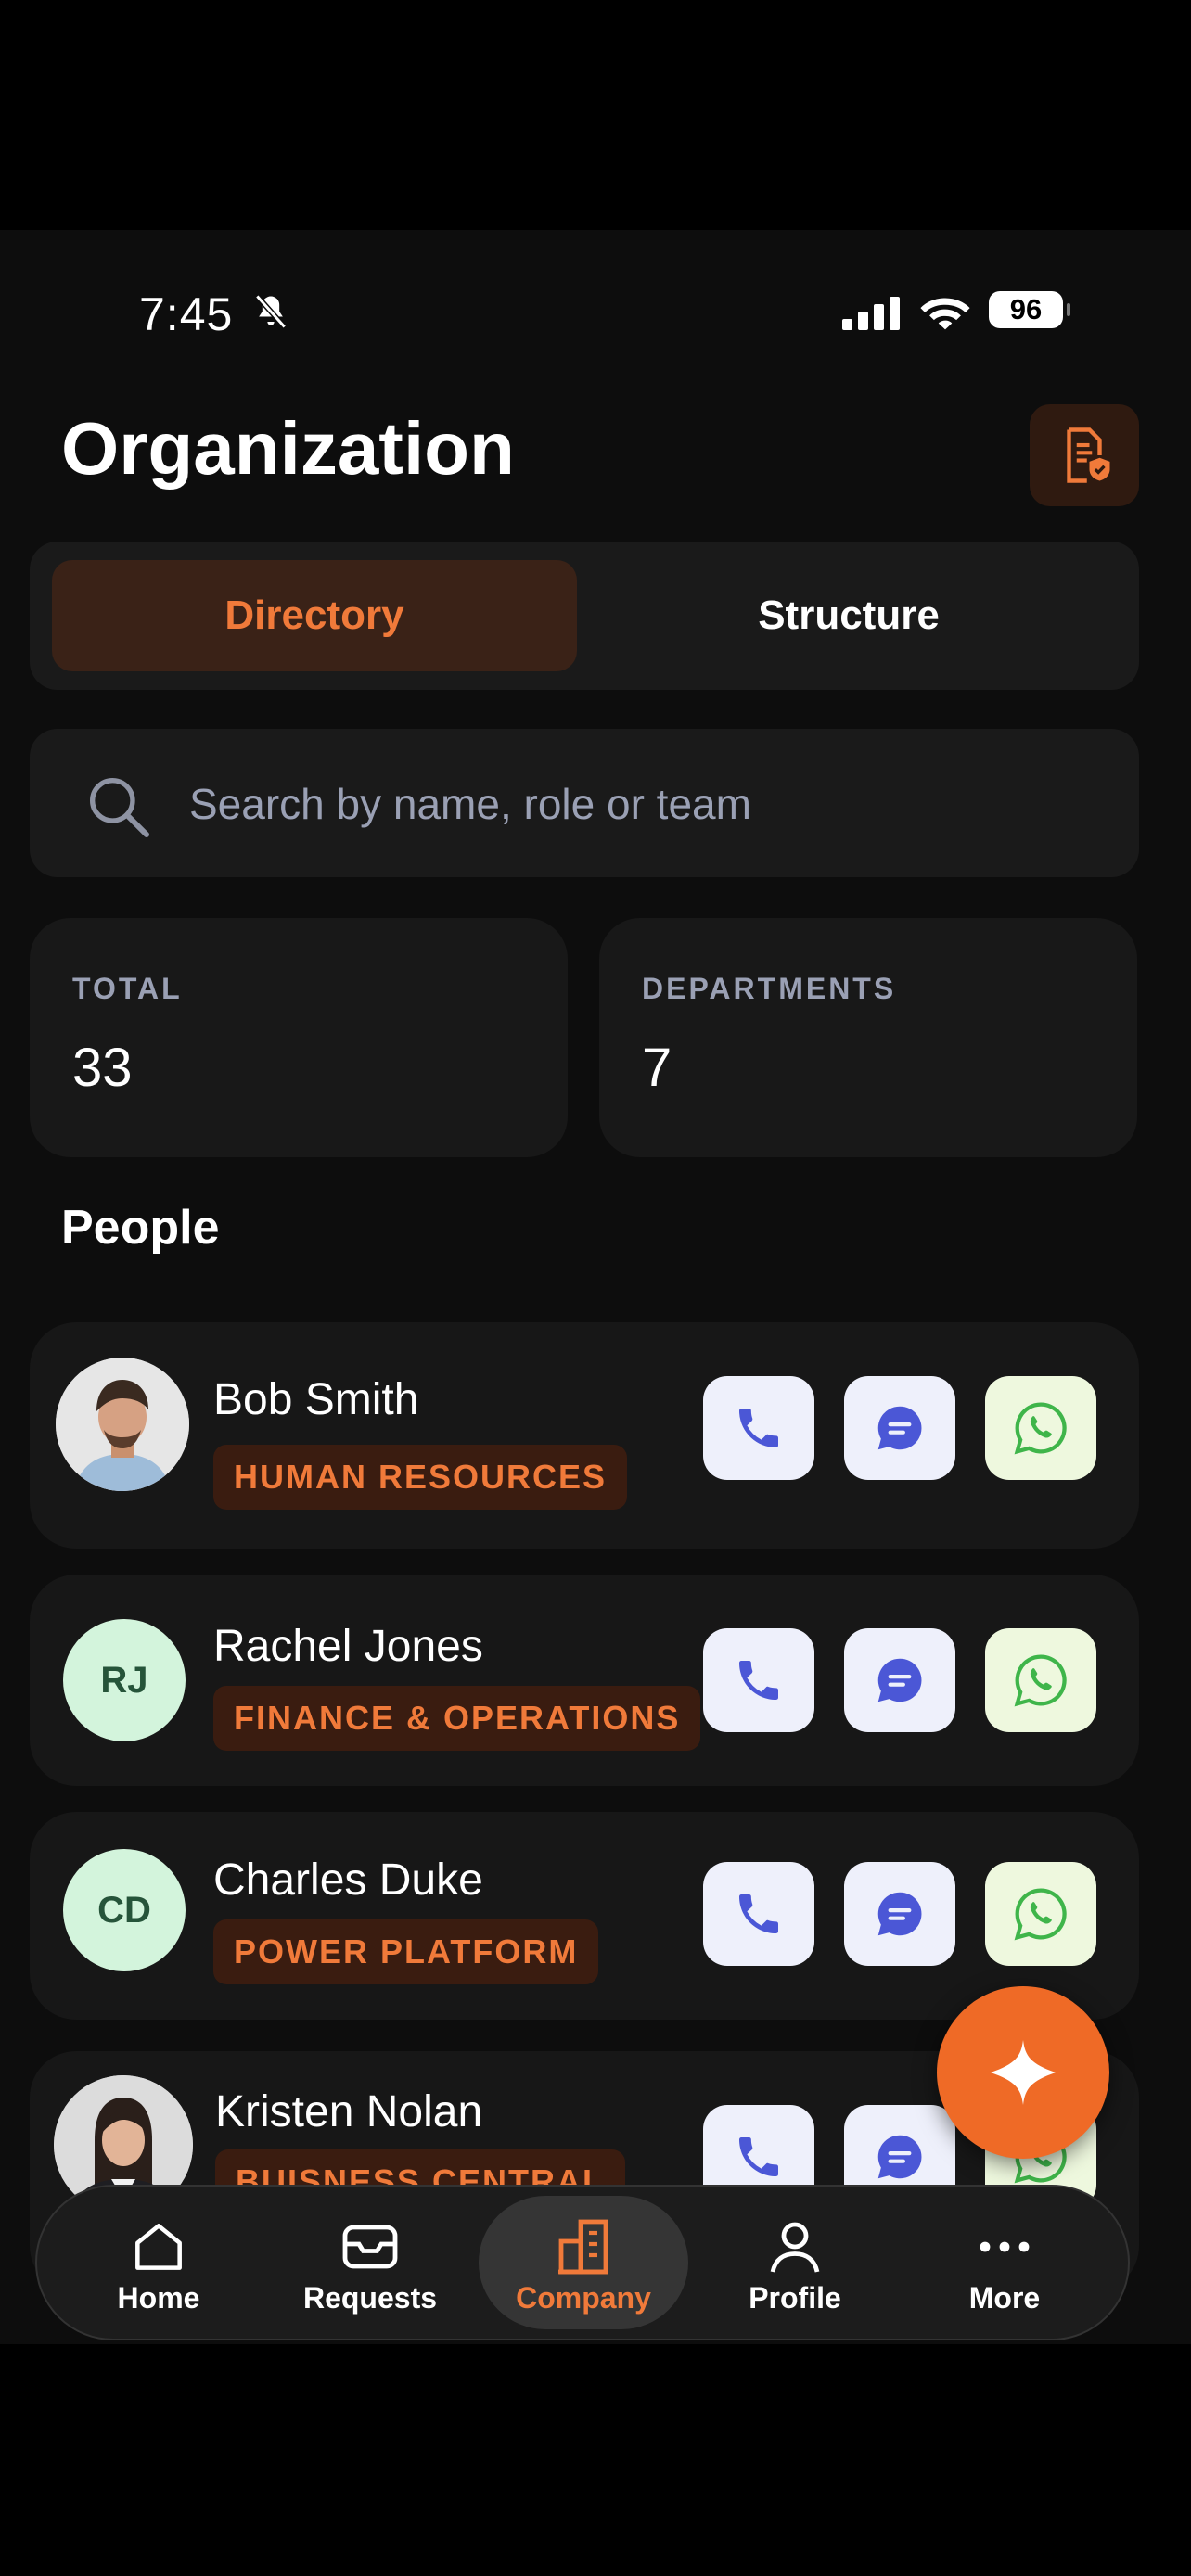 Image resolution: width=1191 pixels, height=2576 pixels. What do you see at coordinates (1005, 2246) in the screenshot?
I see `more-icon` at bounding box center [1005, 2246].